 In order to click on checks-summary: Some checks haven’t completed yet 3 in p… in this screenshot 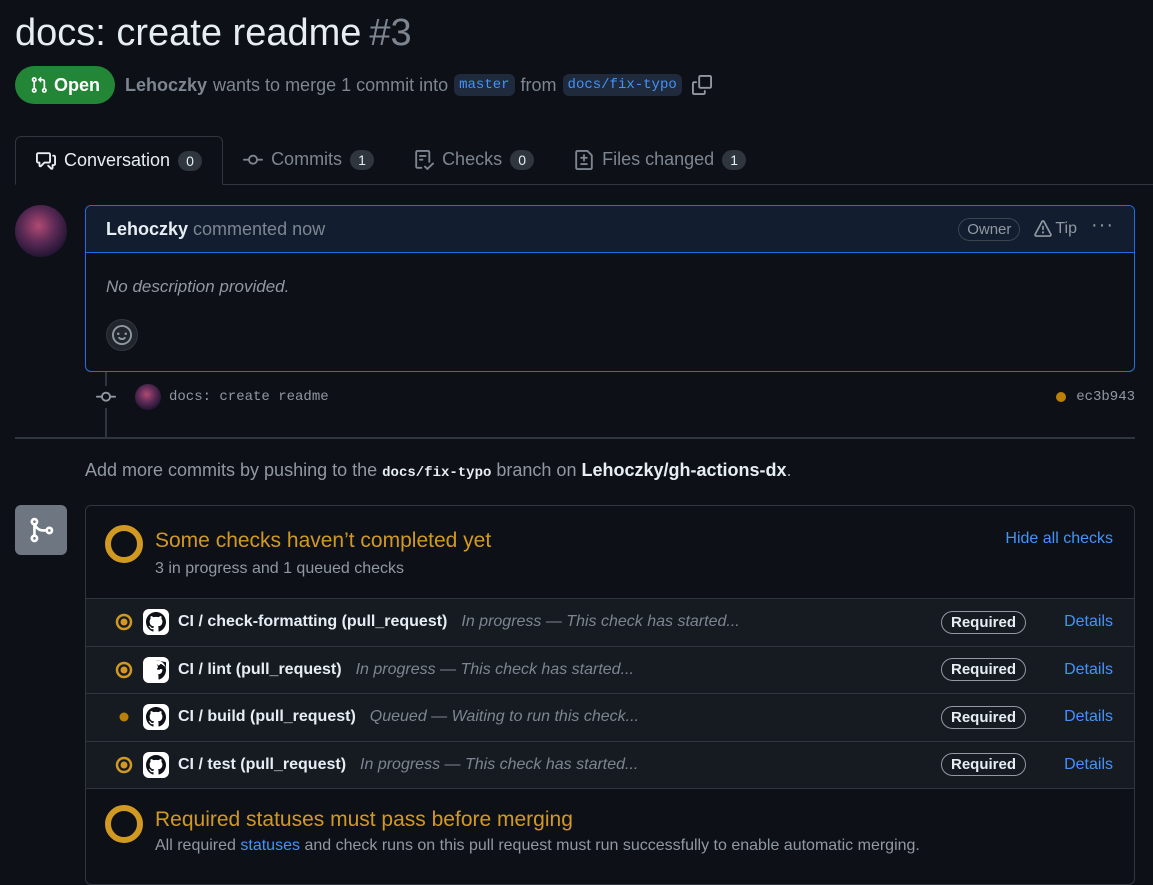, I will do `click(610, 552)`.